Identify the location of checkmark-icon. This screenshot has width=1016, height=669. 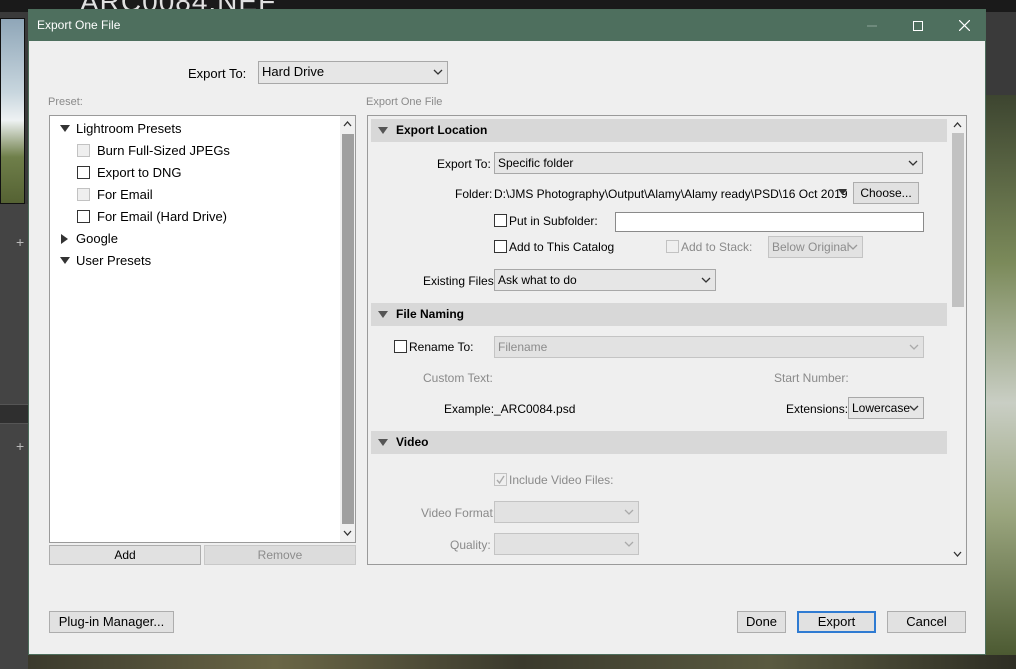
(500, 480).